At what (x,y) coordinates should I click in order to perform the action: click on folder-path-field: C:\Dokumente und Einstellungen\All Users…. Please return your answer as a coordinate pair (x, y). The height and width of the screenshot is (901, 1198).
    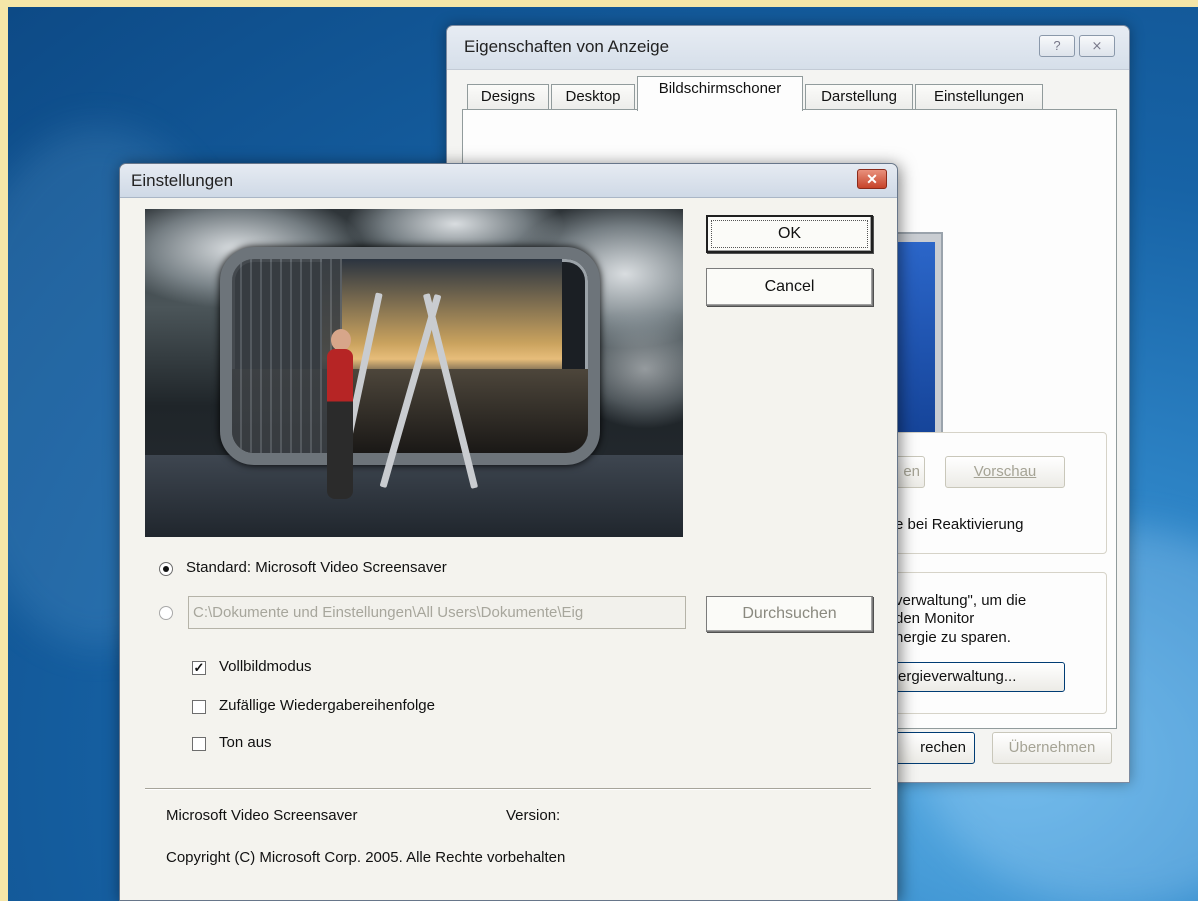
    Looking at the image, I should click on (437, 612).